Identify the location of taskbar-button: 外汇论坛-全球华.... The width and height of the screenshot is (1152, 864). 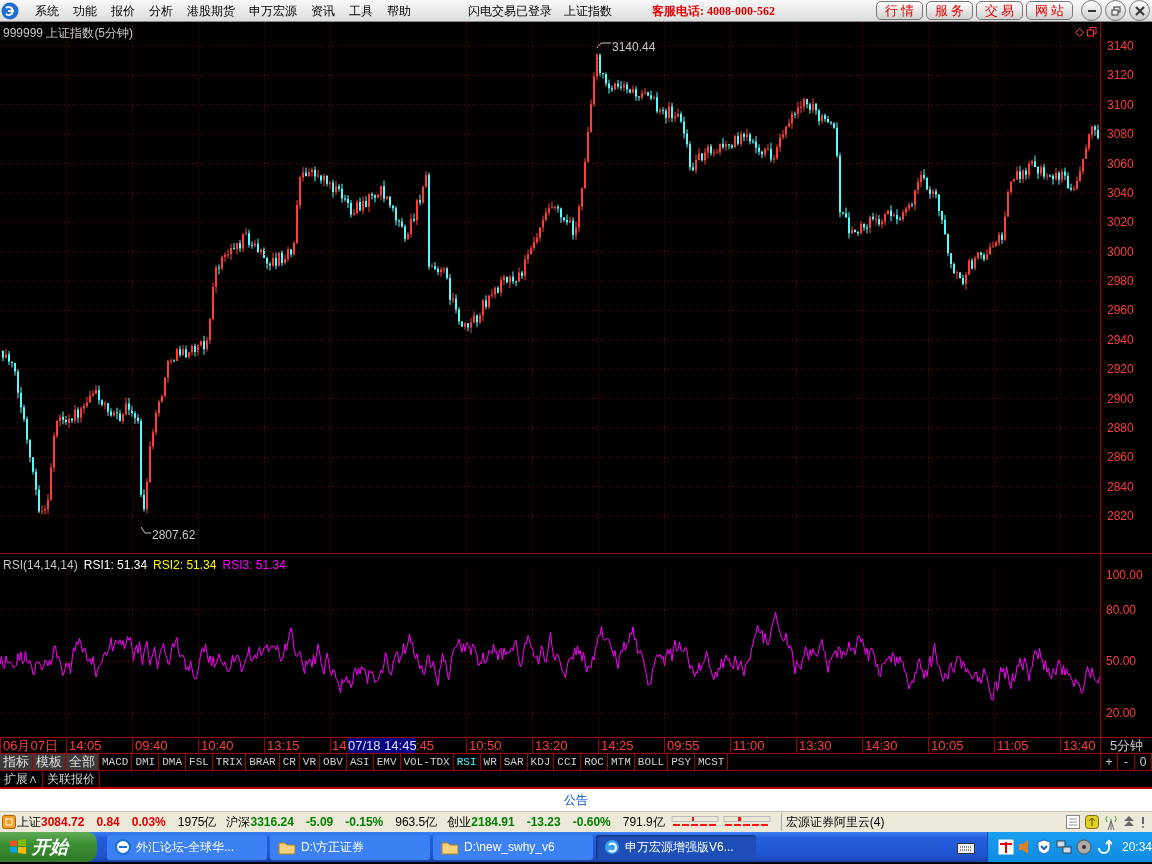
(187, 847).